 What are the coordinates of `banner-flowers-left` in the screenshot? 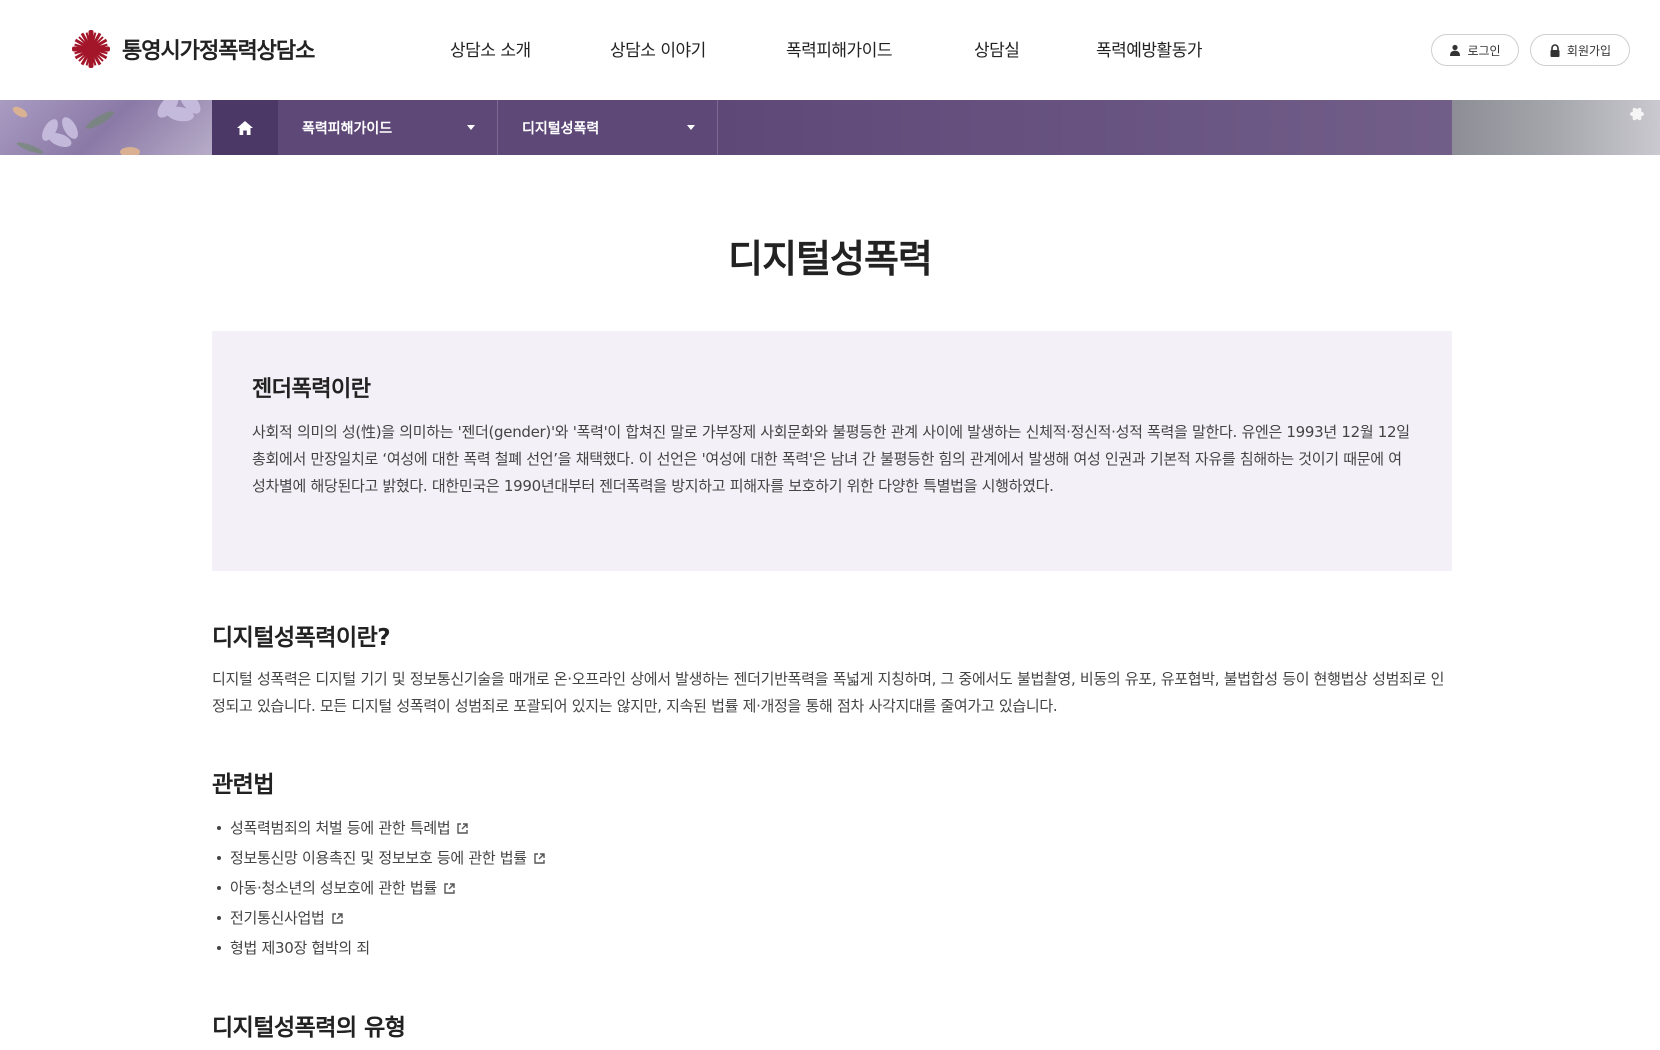 It's located at (106, 127).